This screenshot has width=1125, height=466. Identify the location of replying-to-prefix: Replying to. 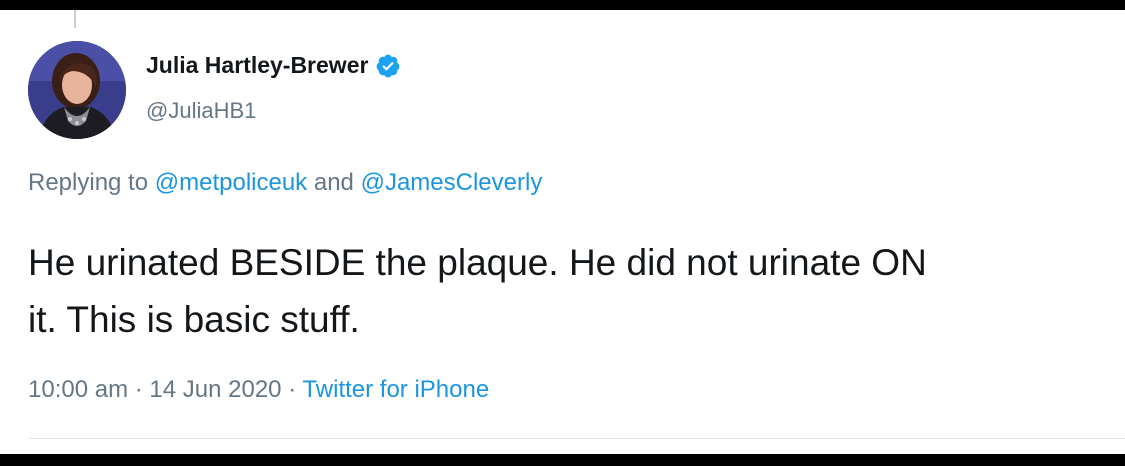
(91, 182).